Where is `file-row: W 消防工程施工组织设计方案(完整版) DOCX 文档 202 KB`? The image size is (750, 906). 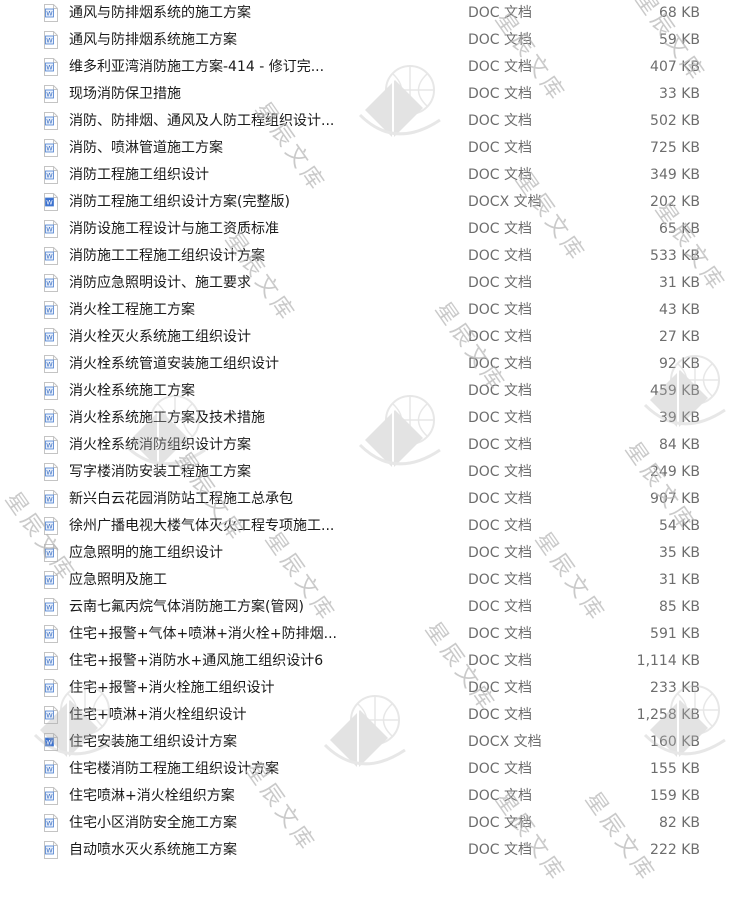 file-row: W 消防工程施工组织设计方案(完整版) DOCX 文档 202 KB is located at coordinates (375, 202).